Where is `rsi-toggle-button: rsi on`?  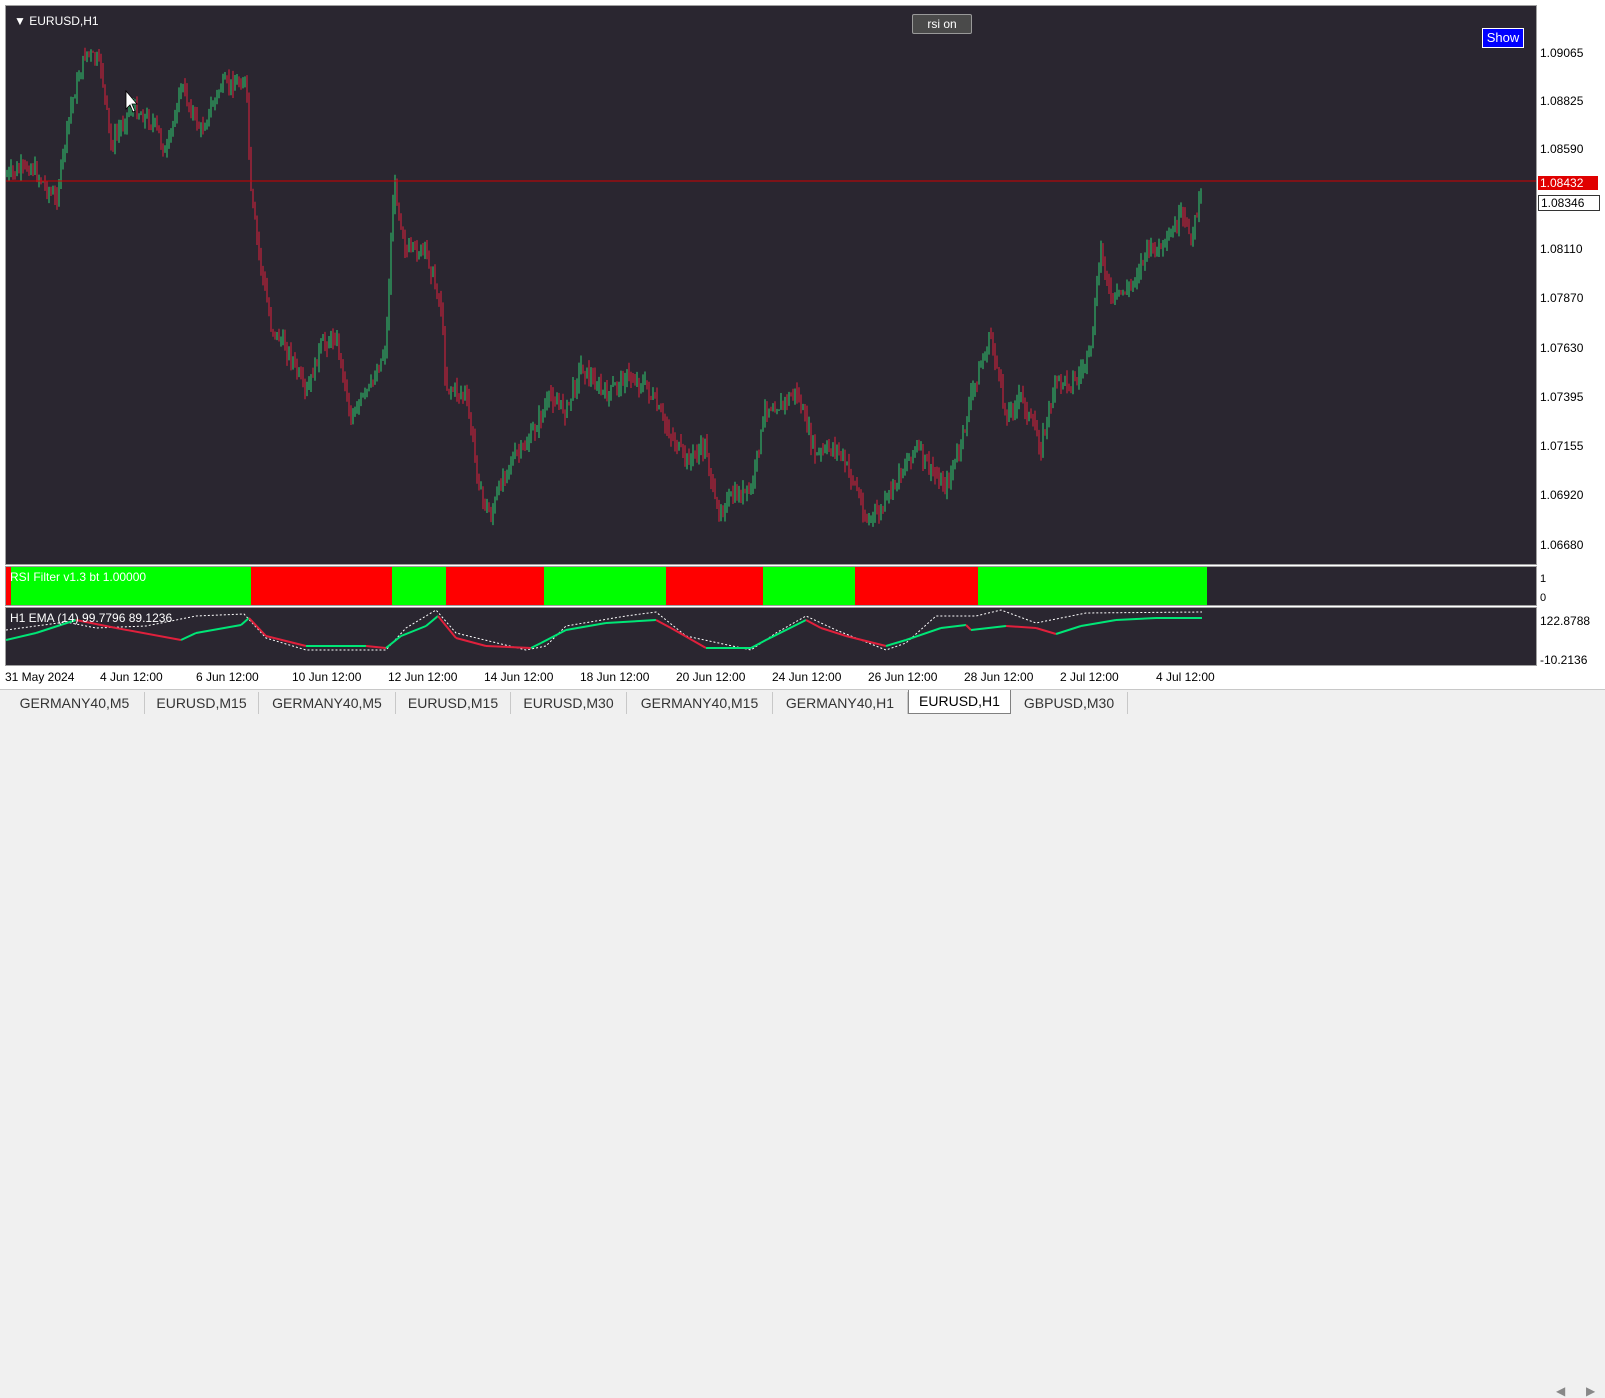
rsi-toggle-button: rsi on is located at coordinates (942, 24).